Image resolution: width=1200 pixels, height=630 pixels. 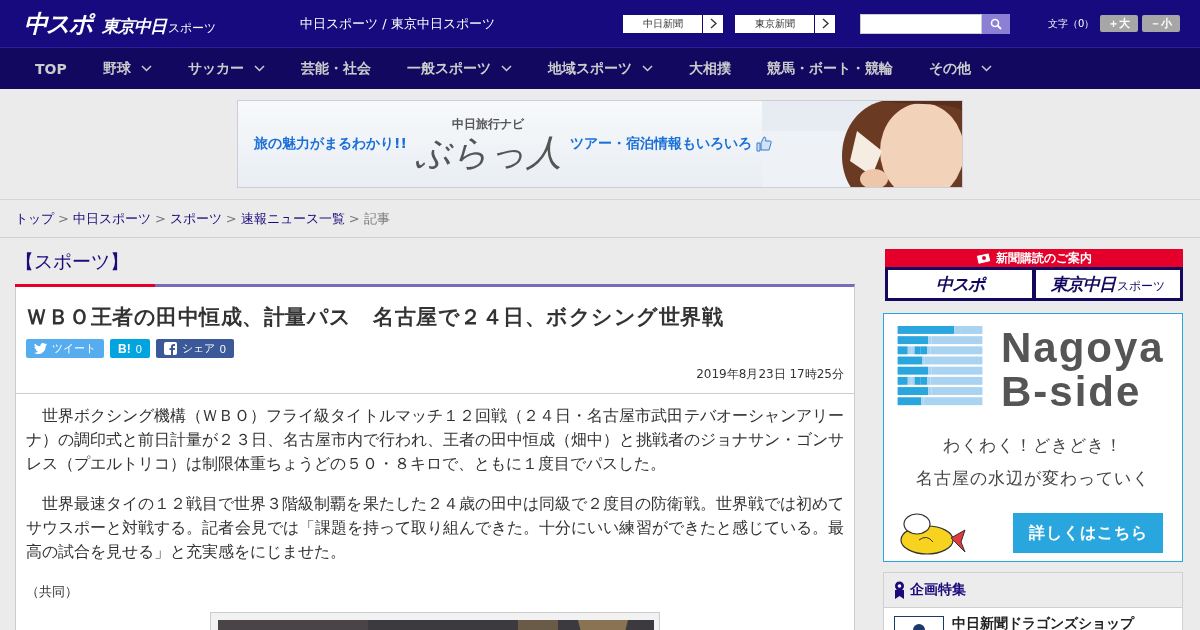 What do you see at coordinates (51, 68) in the screenshot?
I see `nav-item: TOP` at bounding box center [51, 68].